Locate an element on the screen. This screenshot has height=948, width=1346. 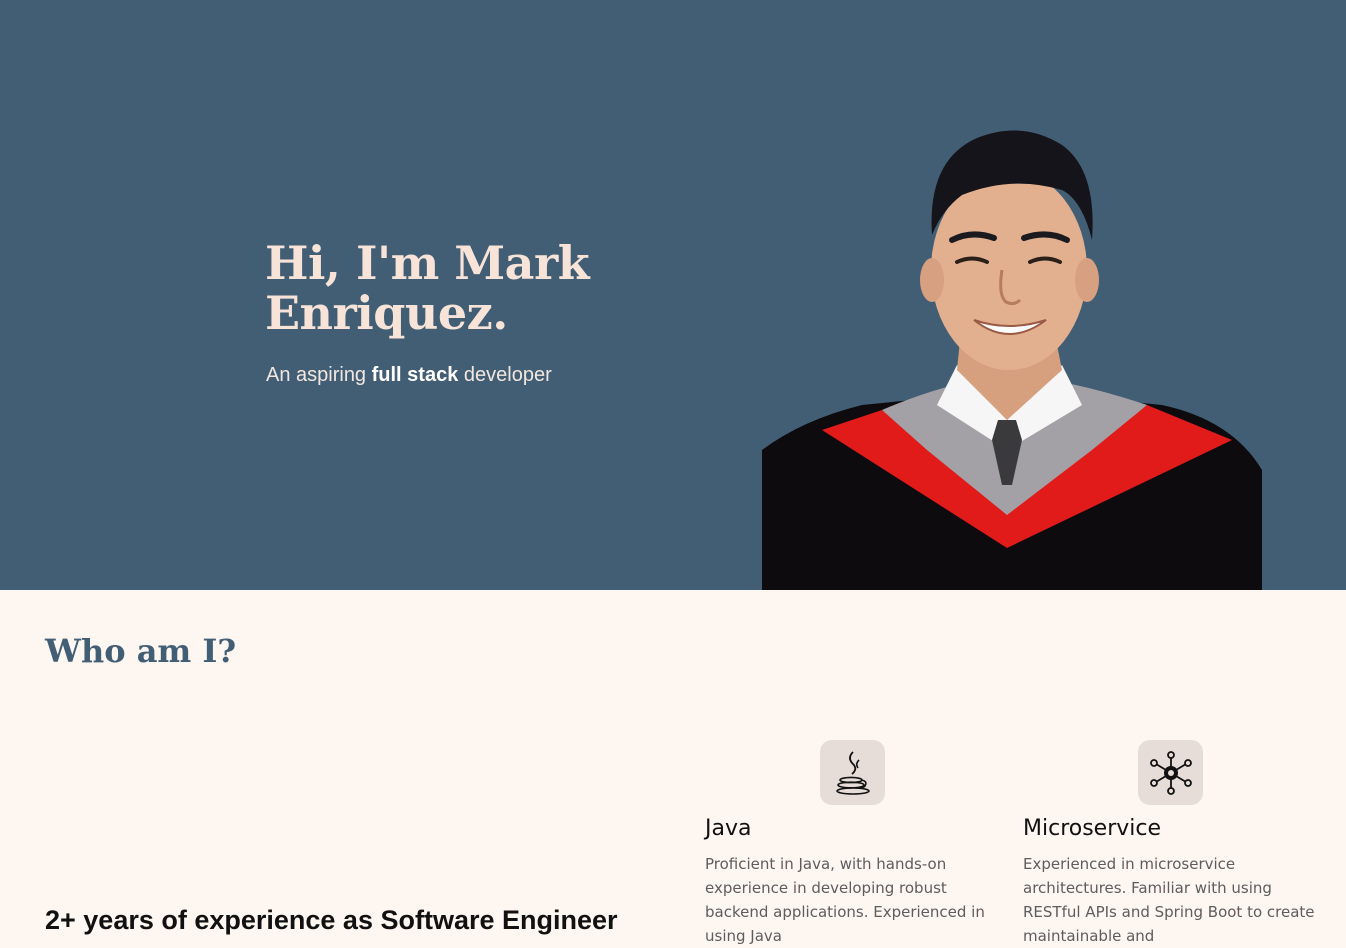
tagline-suffix: developer is located at coordinates (505, 375).